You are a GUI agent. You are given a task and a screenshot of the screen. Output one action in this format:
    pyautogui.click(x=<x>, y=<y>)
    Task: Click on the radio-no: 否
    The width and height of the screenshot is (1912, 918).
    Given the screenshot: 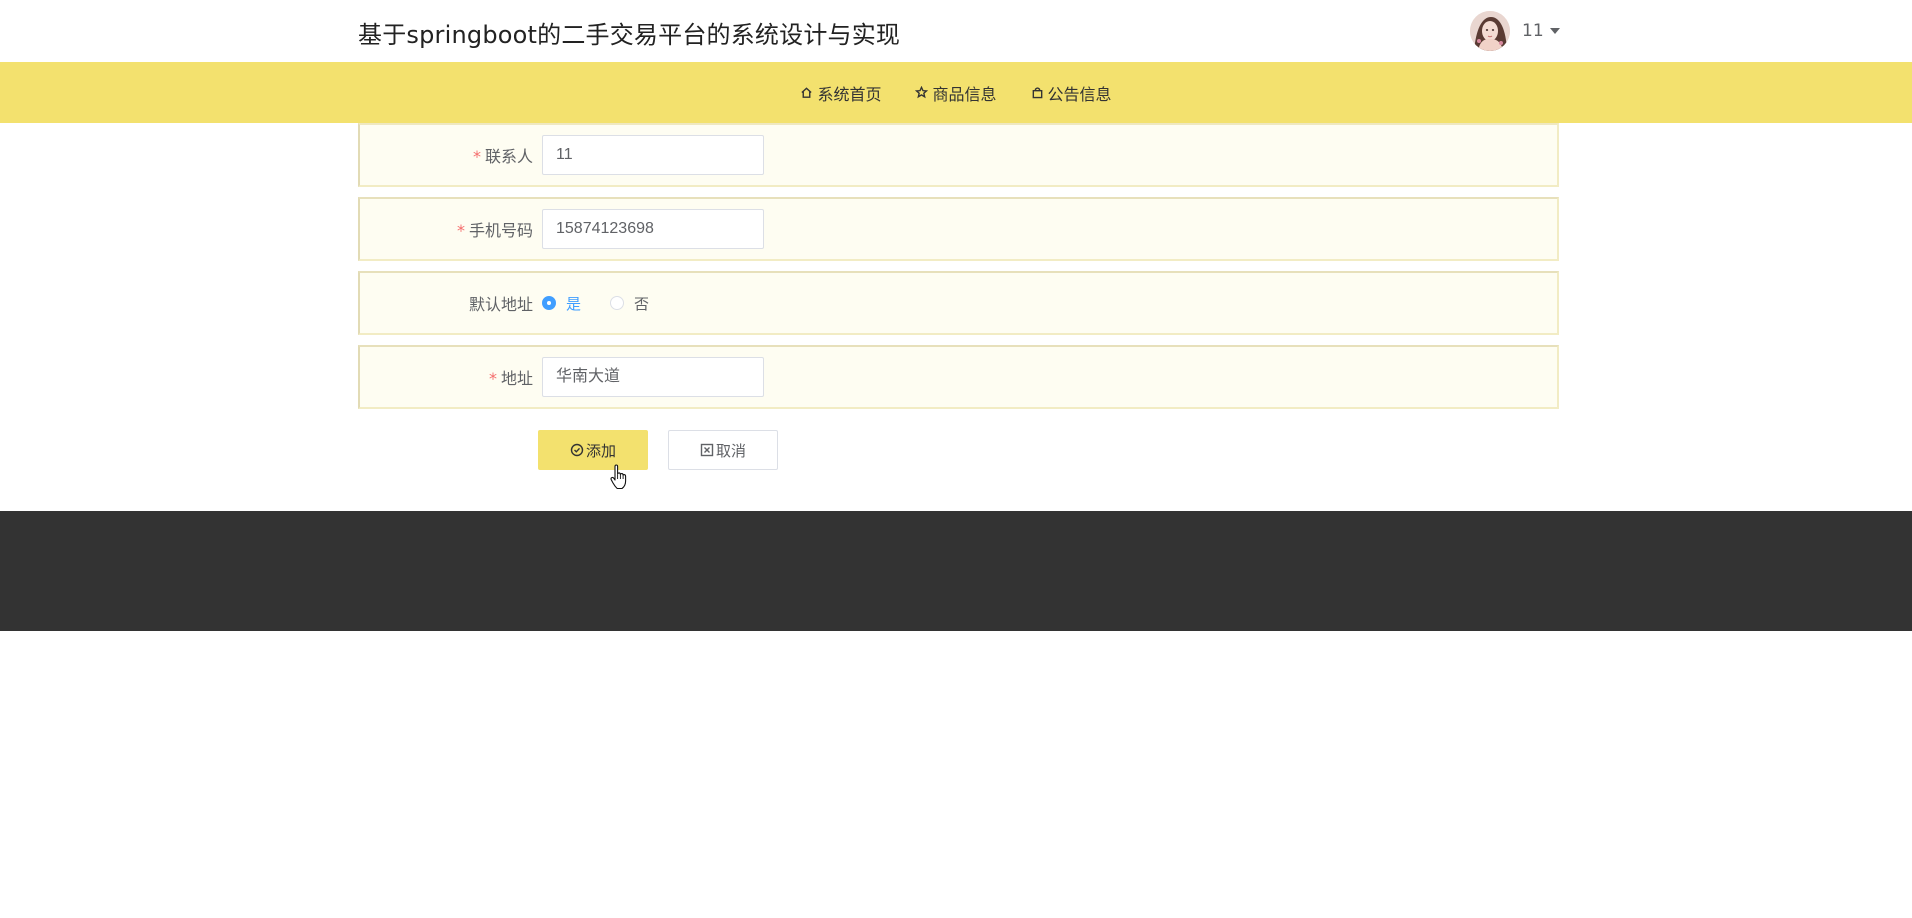 What is the action you would take?
    pyautogui.click(x=629, y=303)
    